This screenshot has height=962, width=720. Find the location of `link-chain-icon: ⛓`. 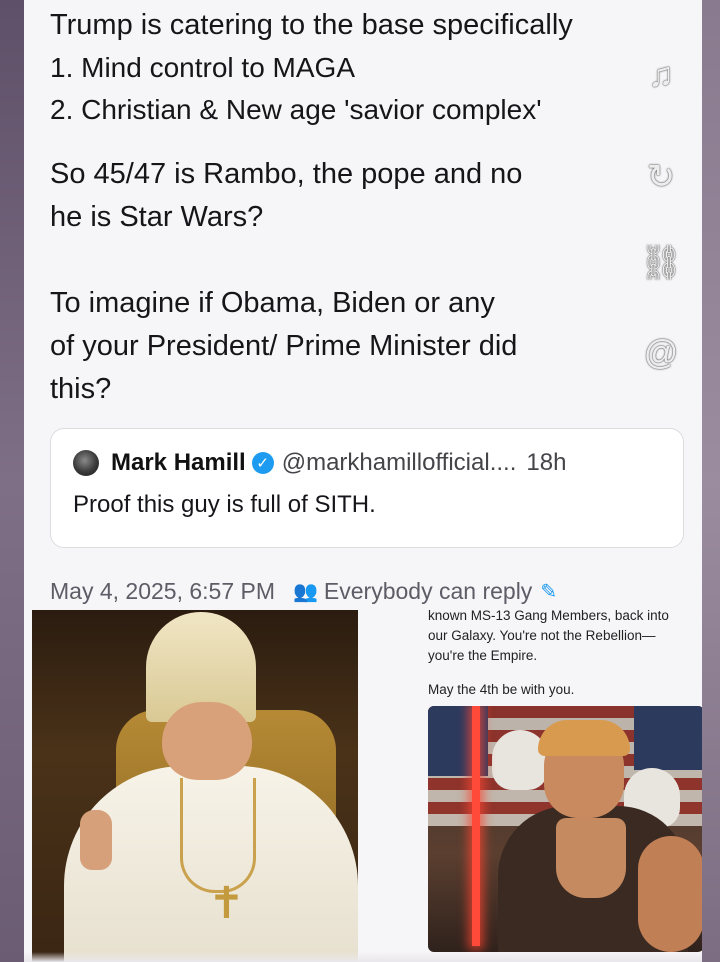

link-chain-icon: ⛓ is located at coordinates (661, 263).